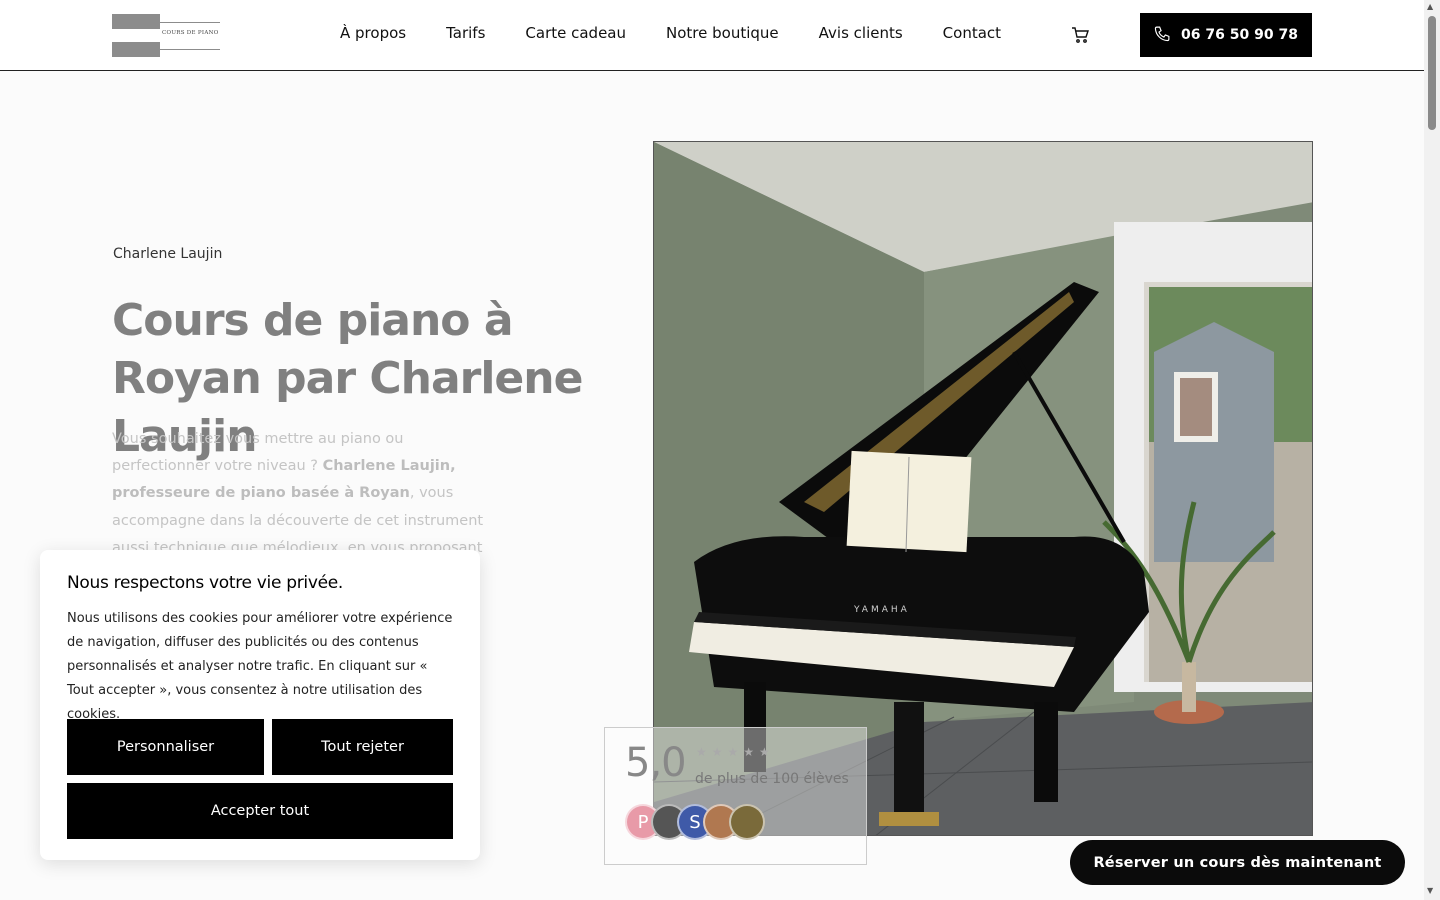  Describe the element at coordinates (1430, 890) in the screenshot. I see `scroll-down-icon: ▼` at that location.